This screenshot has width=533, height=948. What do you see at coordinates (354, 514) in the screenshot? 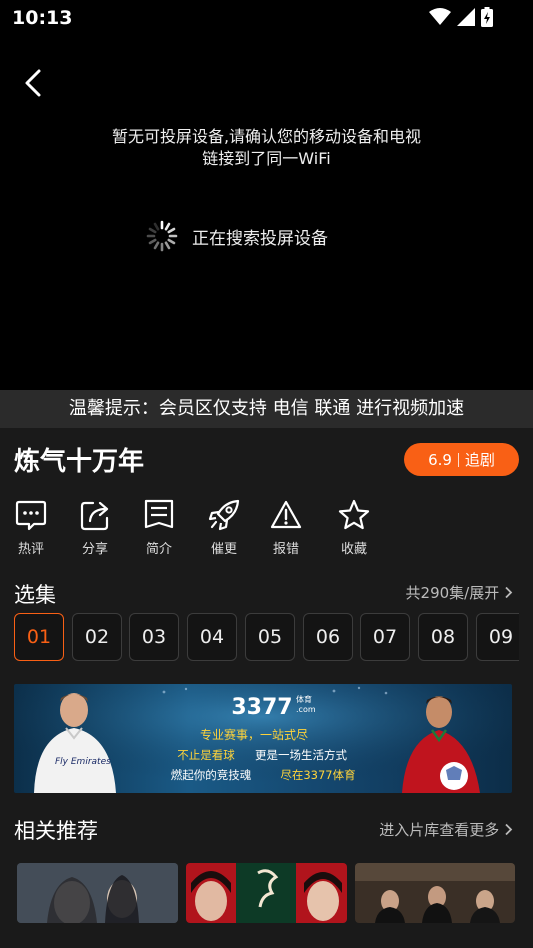
I see `star-icon` at bounding box center [354, 514].